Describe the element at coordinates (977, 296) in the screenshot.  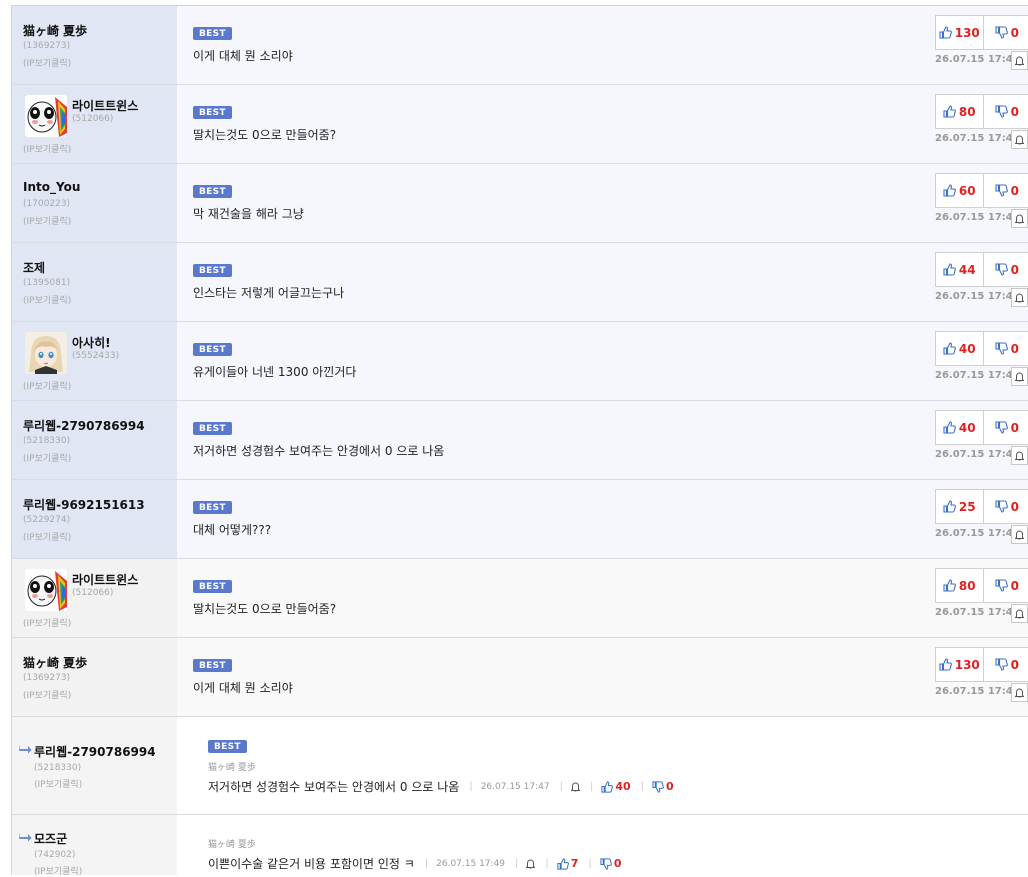
I see `comment-date: 26.07.15 17:46` at that location.